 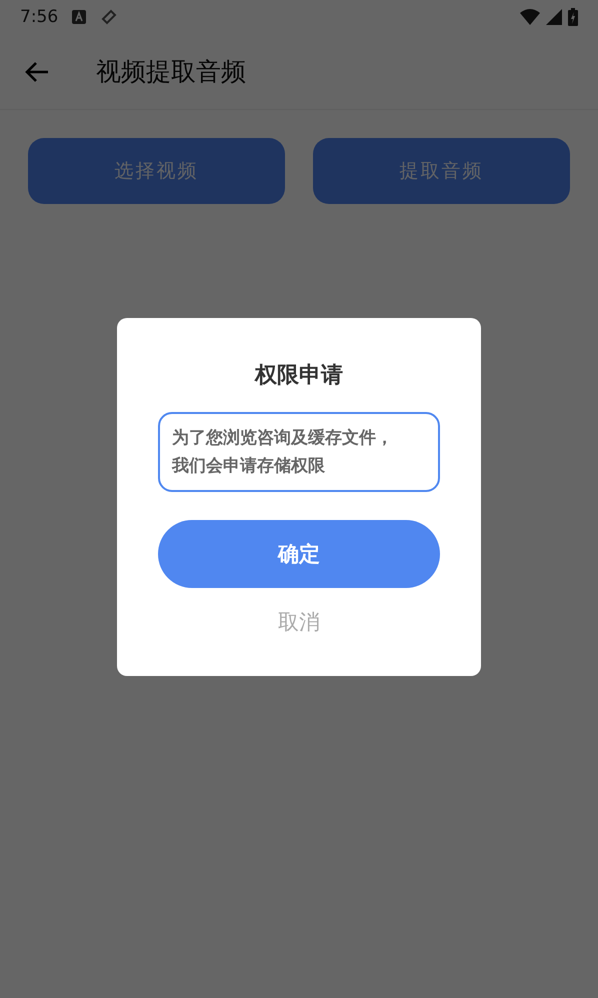 What do you see at coordinates (299, 452) in the screenshot?
I see `dialog-message: 为了您浏览咨询及缓存文件，我们会申请存储权限` at bounding box center [299, 452].